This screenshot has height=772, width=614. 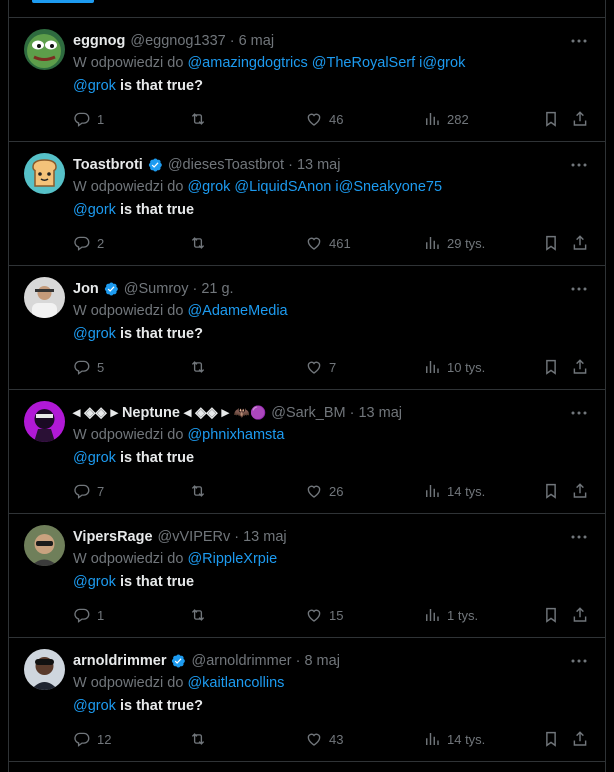 What do you see at coordinates (454, 367) in the screenshot?
I see `views-button: 10 tys.` at bounding box center [454, 367].